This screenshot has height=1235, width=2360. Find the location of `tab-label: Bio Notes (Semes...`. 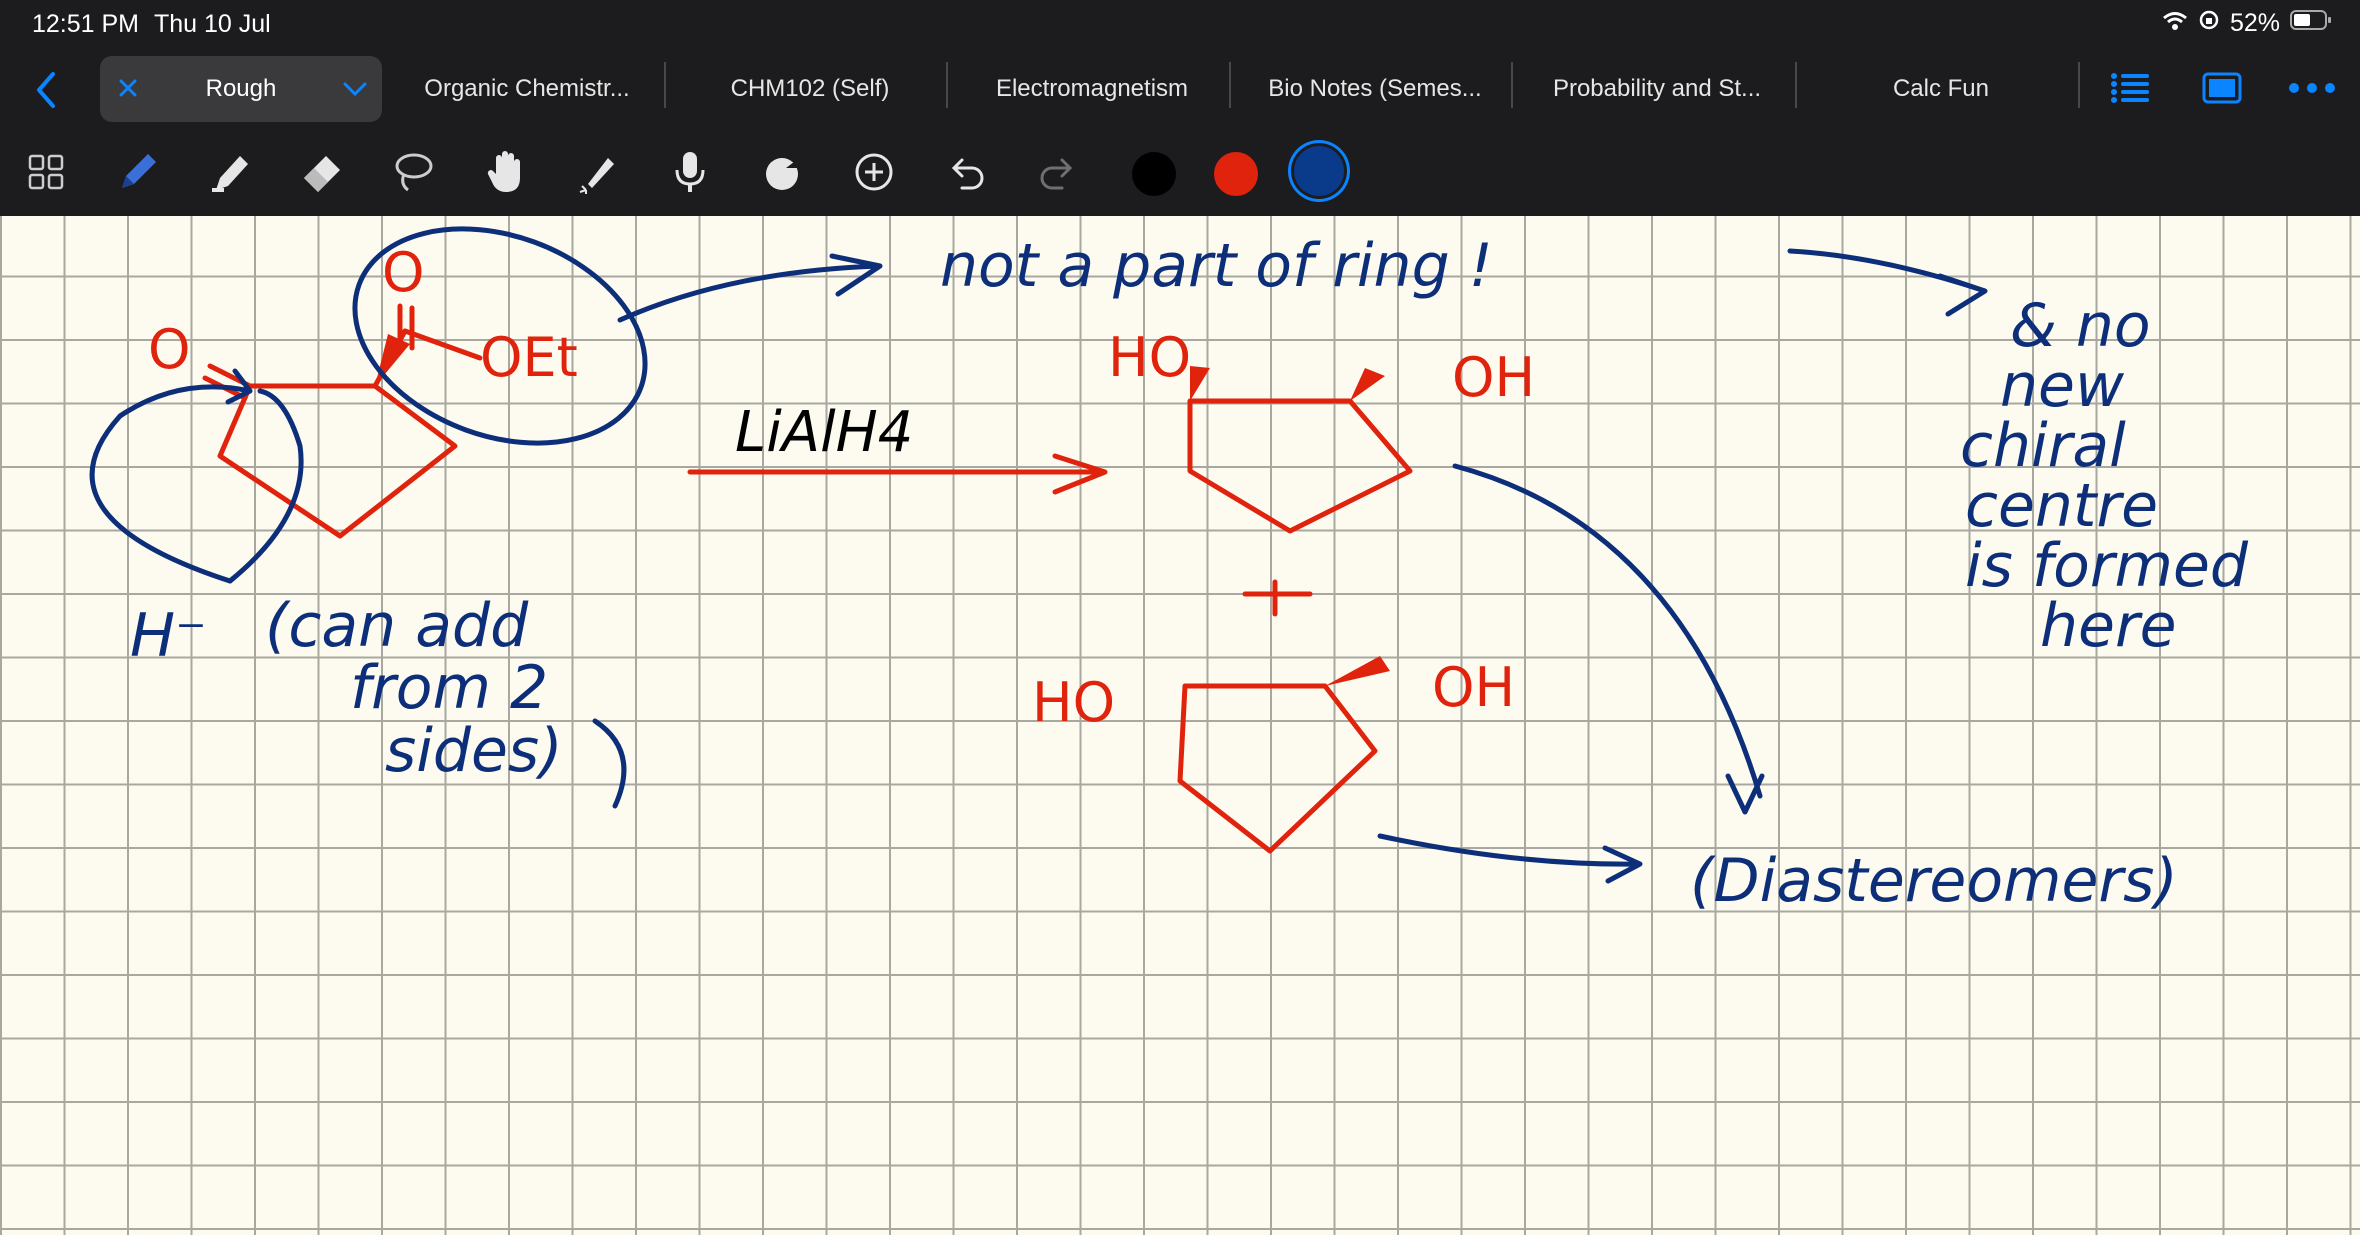

tab-label: Bio Notes (Semes... is located at coordinates (1375, 88).